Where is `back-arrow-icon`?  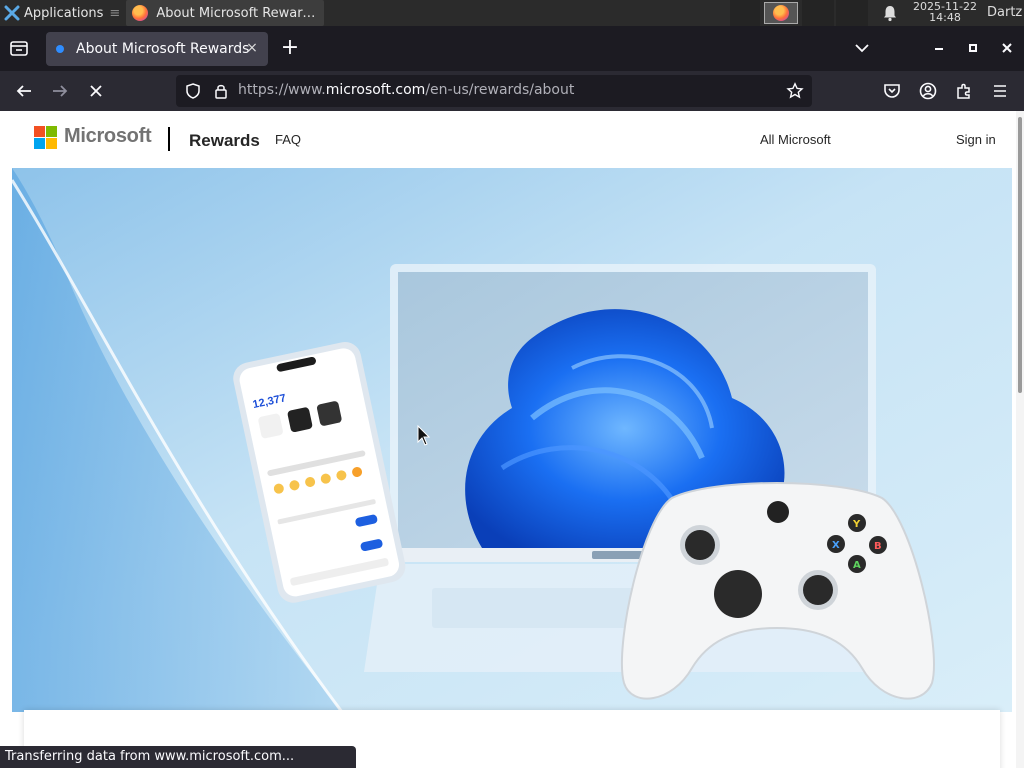
back-arrow-icon is located at coordinates (24, 91).